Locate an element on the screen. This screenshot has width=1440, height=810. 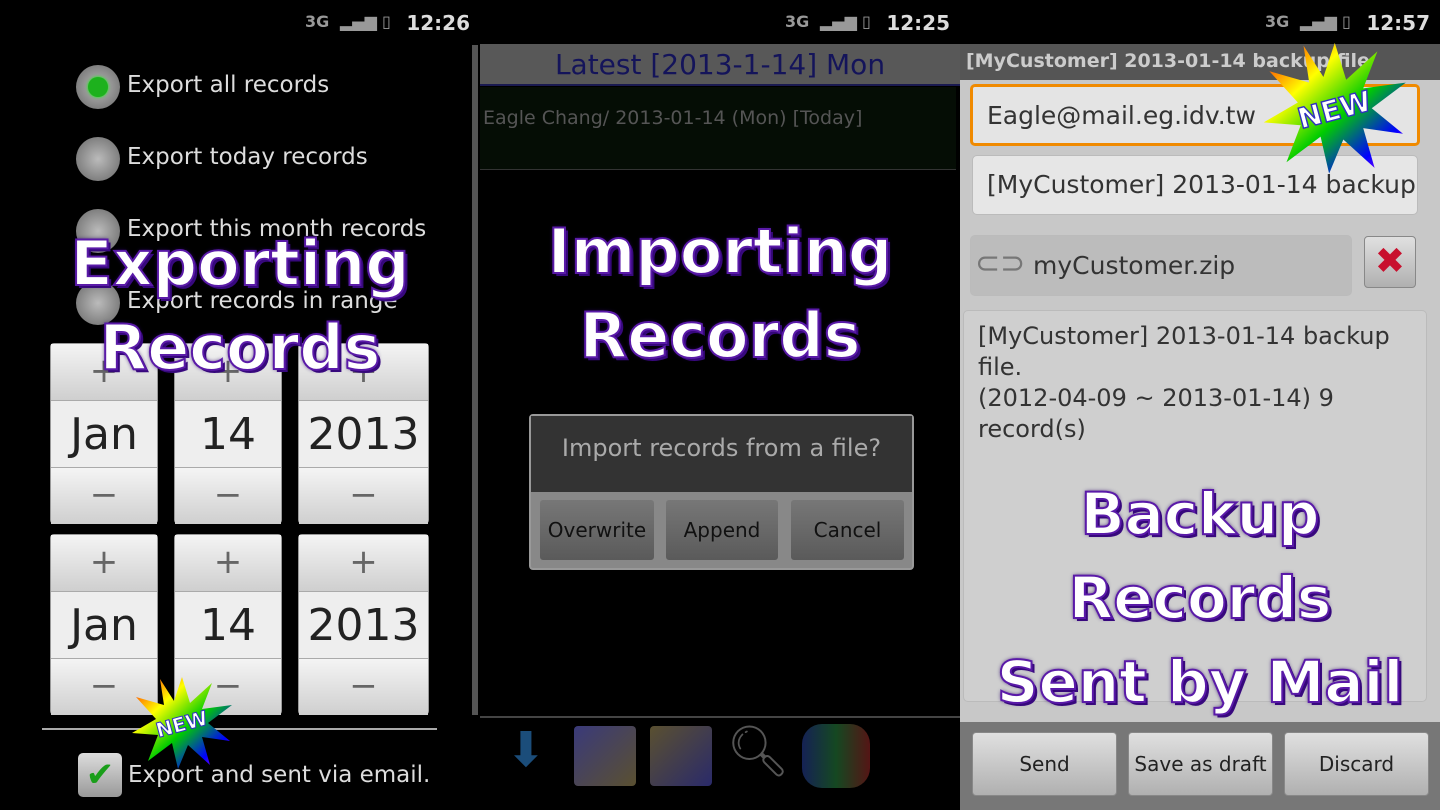
attachment: ⊂⊃ myCustomer.zip is located at coordinates (1161, 265).